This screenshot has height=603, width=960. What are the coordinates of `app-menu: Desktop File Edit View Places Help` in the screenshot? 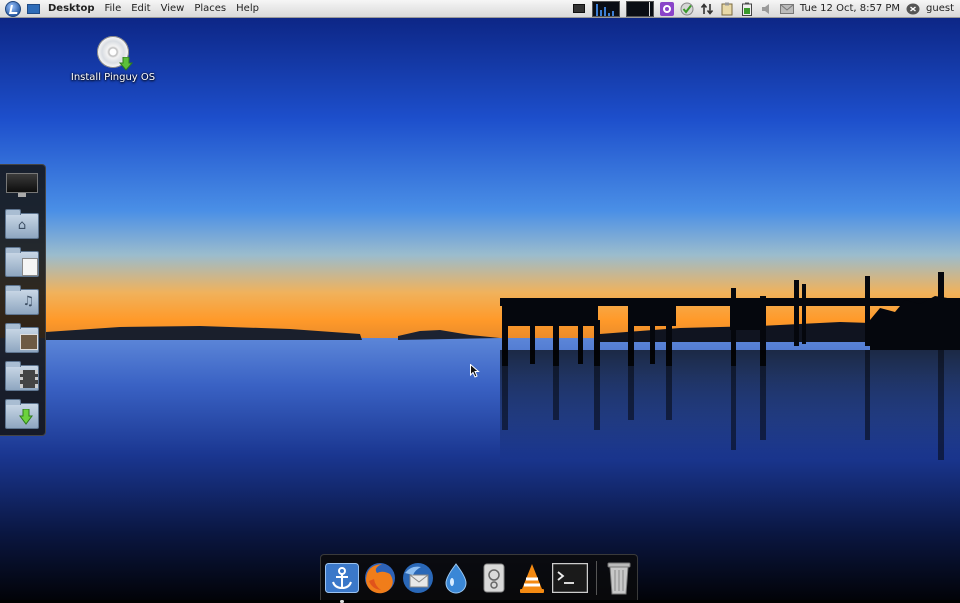 It's located at (145, 9).